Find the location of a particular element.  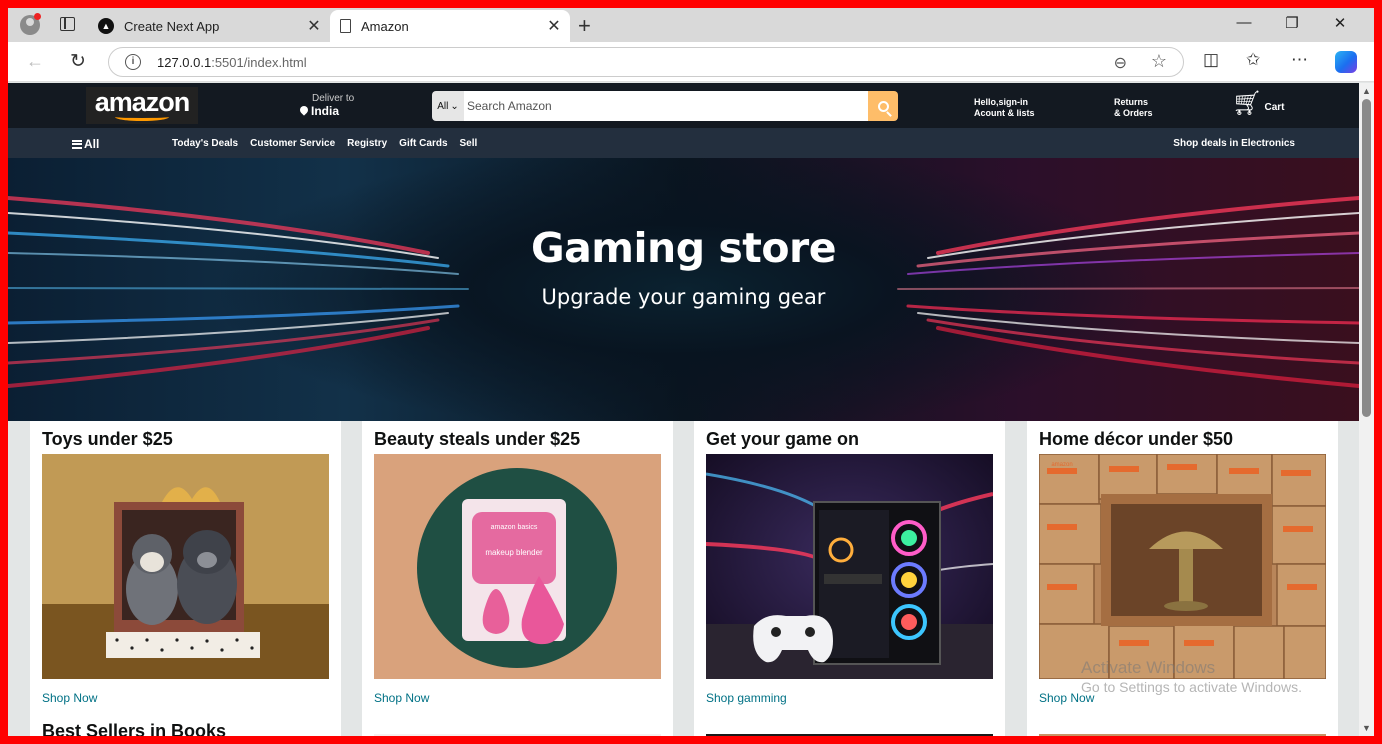

cart-button: 🛒︎ Cart is located at coordinates (1258, 104).